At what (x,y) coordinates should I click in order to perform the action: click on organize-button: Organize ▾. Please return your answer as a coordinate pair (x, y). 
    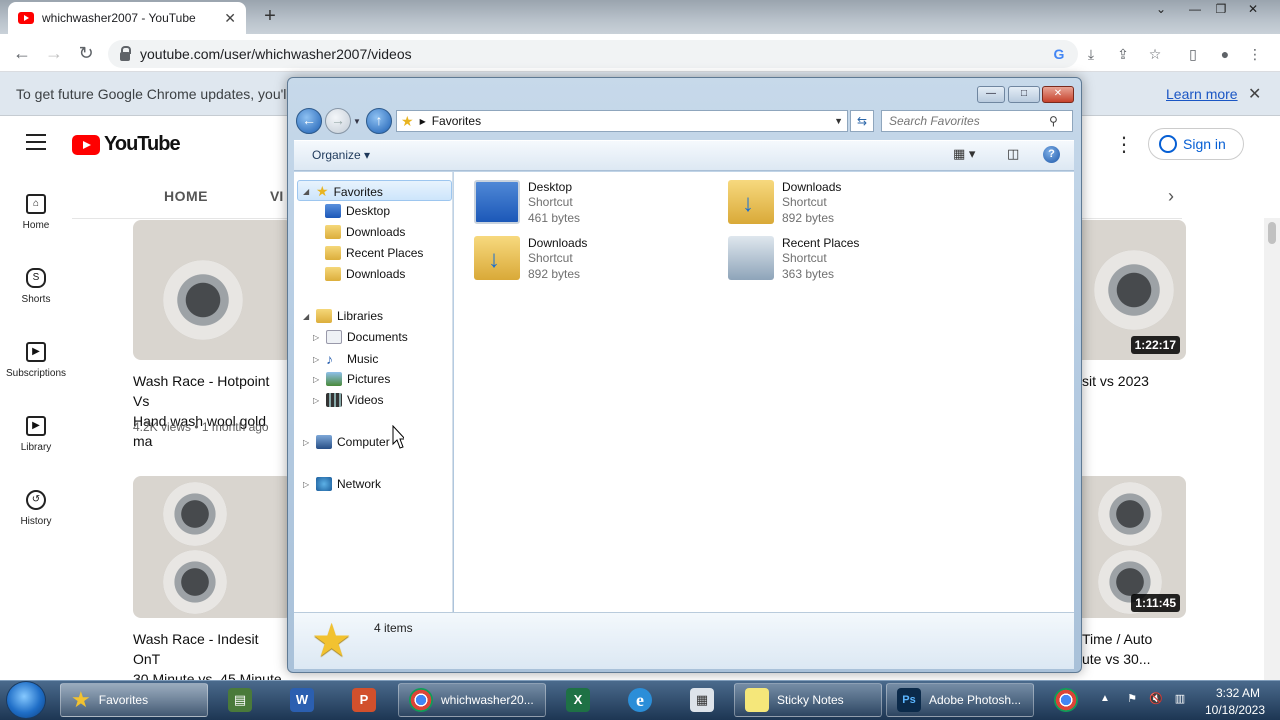
    Looking at the image, I should click on (341, 155).